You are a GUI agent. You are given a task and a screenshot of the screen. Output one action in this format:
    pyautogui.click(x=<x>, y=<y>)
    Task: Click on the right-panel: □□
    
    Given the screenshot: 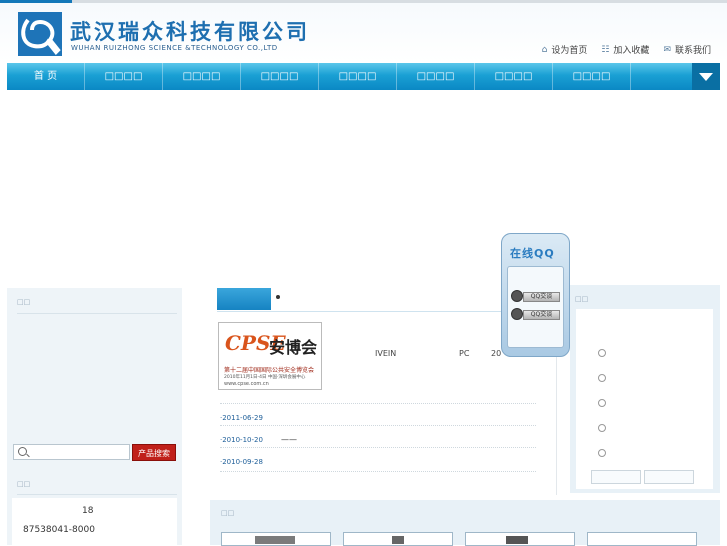 What is the action you would take?
    pyautogui.click(x=645, y=389)
    